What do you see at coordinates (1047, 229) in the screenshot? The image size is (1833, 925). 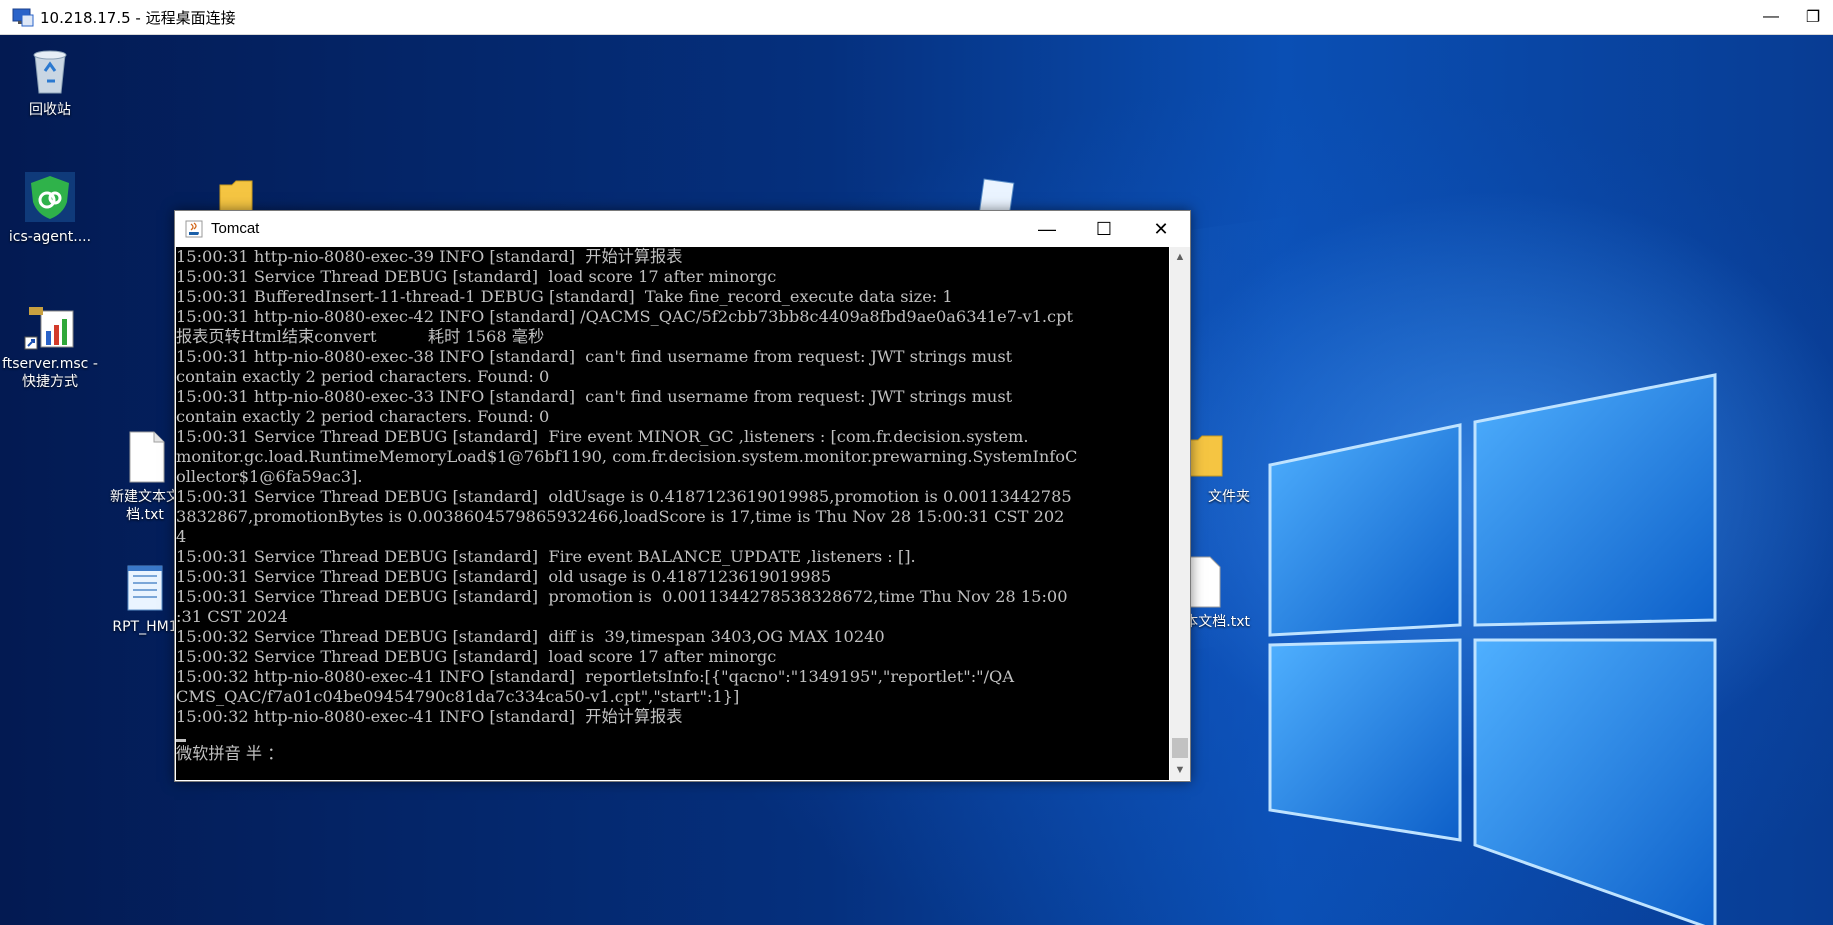 I see `tomcat-minimize-button: —` at bounding box center [1047, 229].